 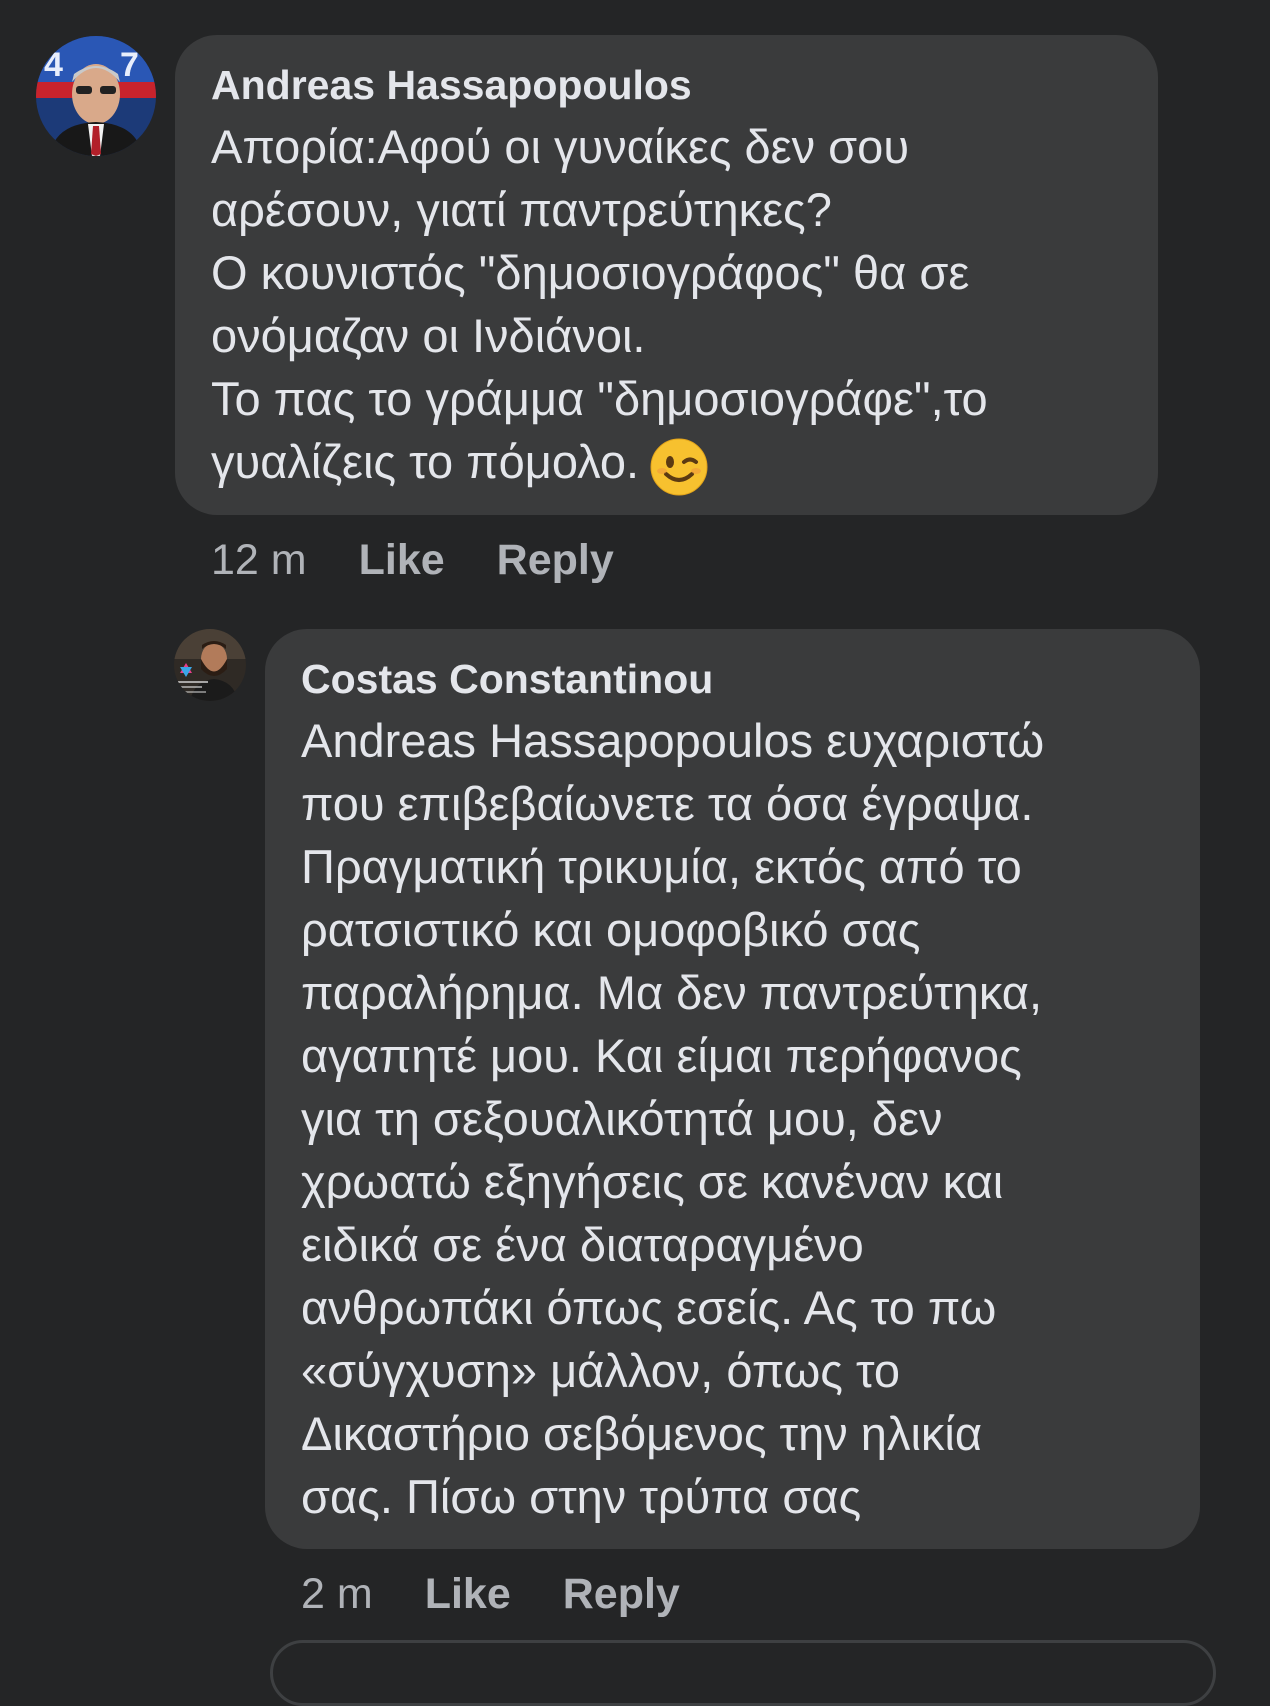 What do you see at coordinates (53, 65) in the screenshot?
I see `svg-text: 4` at bounding box center [53, 65].